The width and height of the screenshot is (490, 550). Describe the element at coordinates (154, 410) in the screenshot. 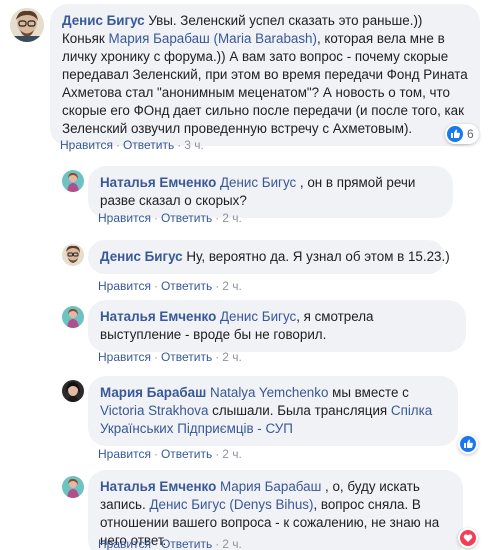

I see `mention-link: Victoria Strakhova` at that location.